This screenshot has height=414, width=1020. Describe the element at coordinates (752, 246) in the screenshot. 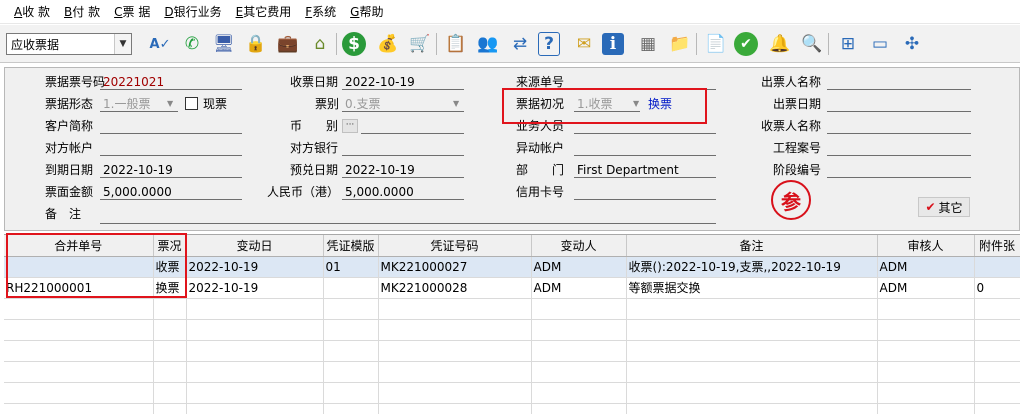

I see `column-header-6: 备注` at that location.